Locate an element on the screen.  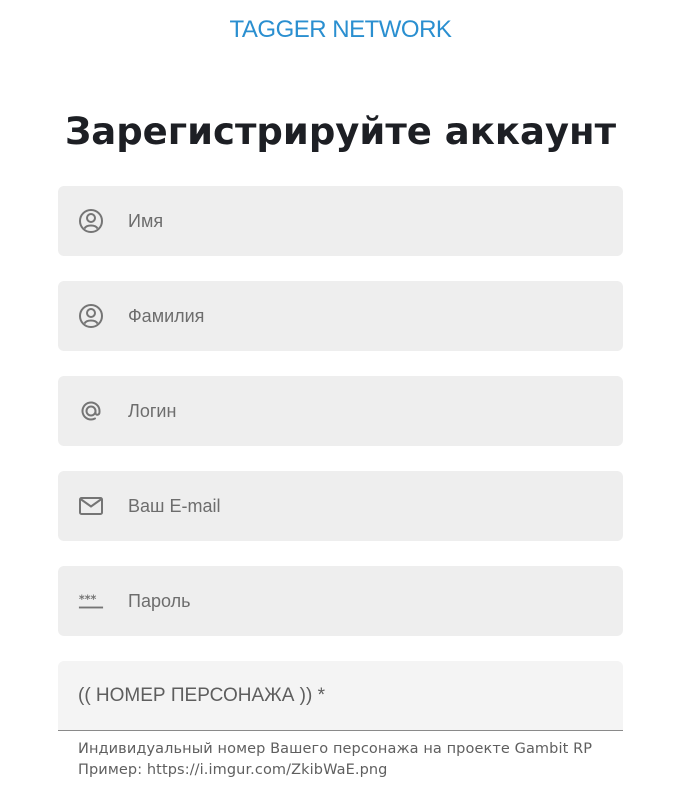
first-name-field: Имя is located at coordinates (340, 221).